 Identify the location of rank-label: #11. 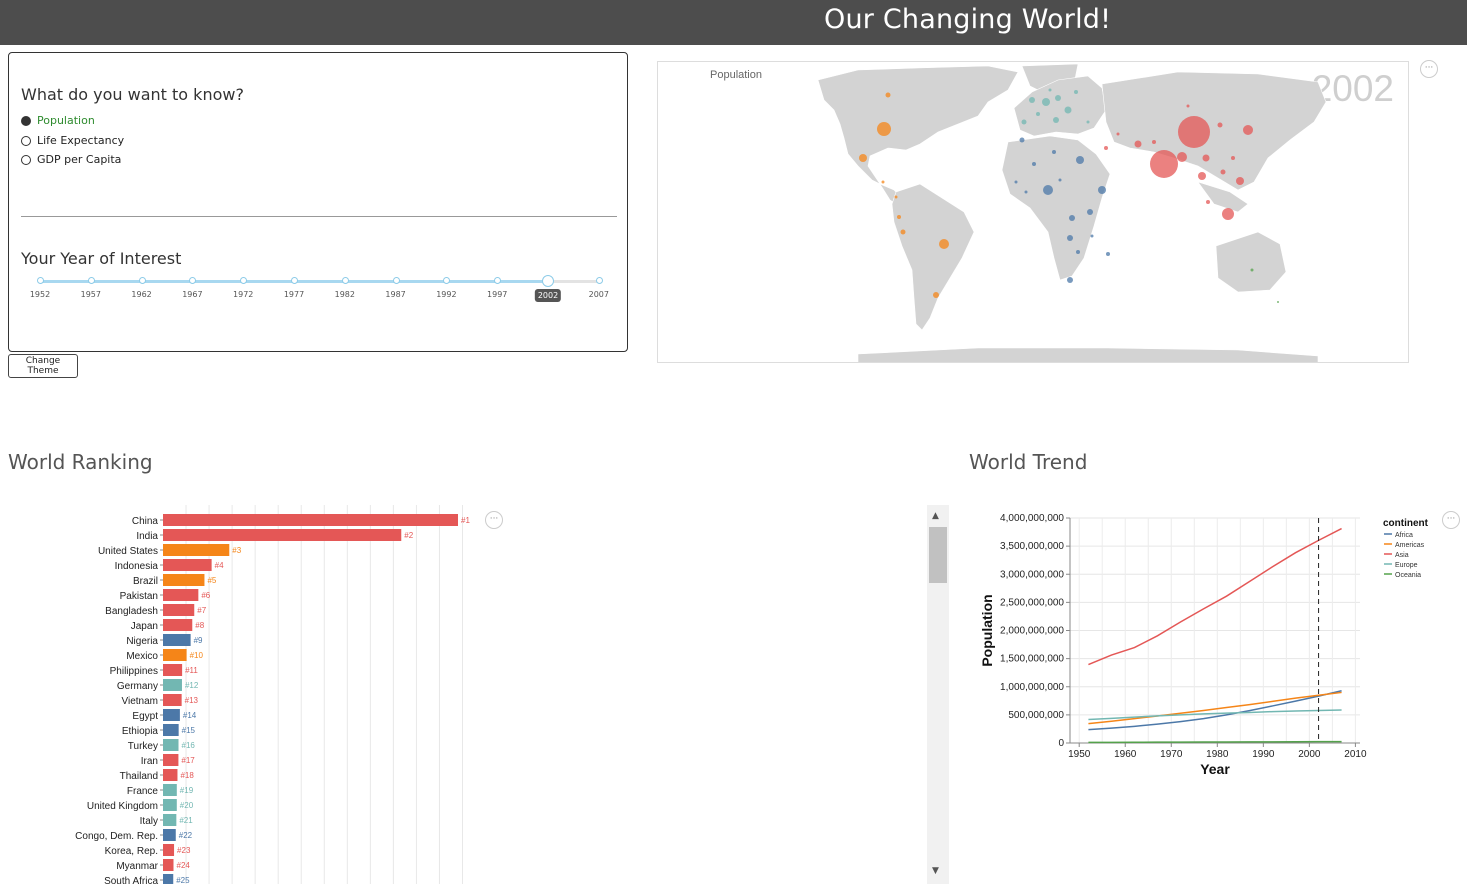
(191, 670).